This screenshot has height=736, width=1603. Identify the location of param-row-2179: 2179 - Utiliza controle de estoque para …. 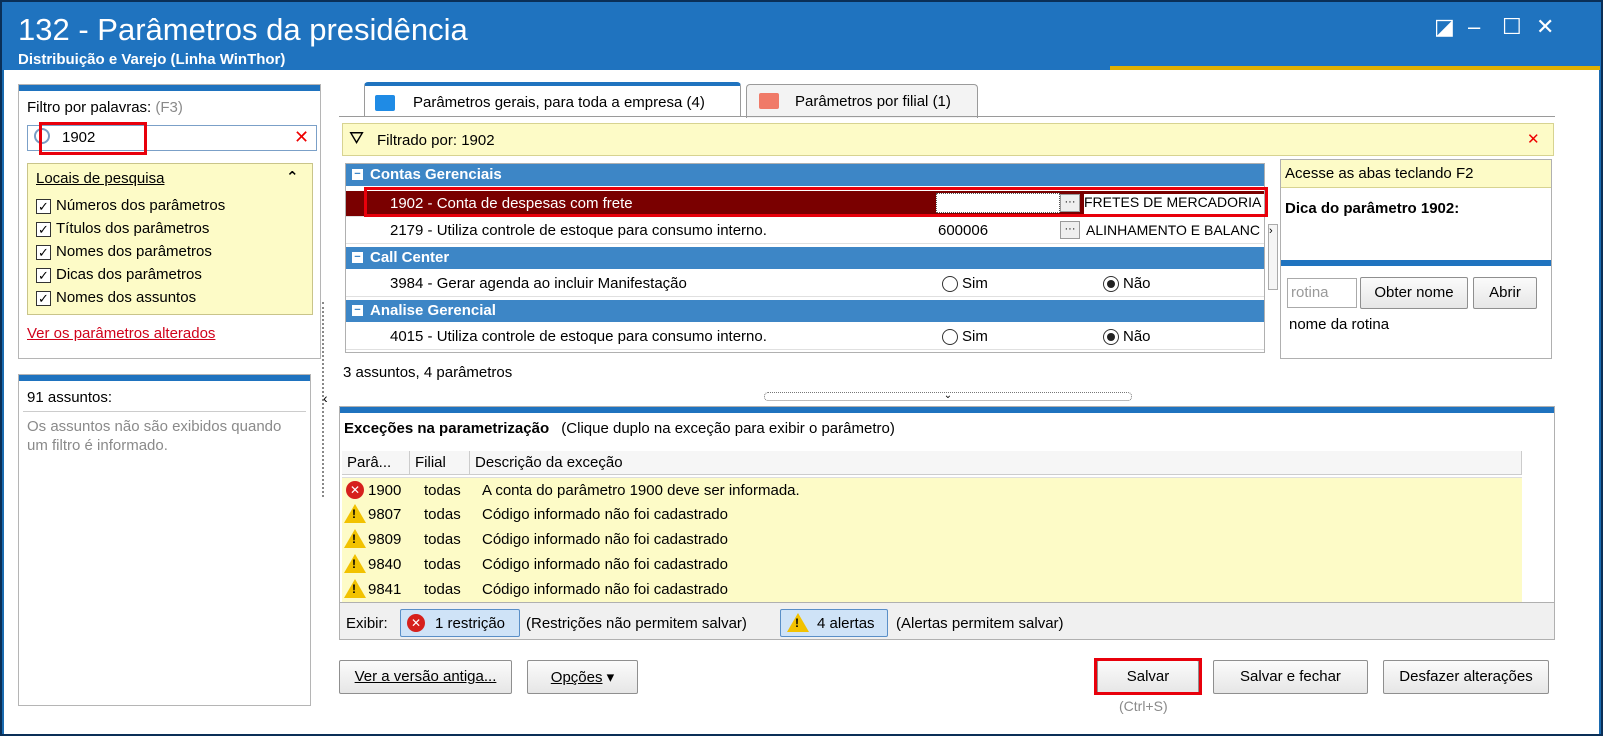
(805, 231).